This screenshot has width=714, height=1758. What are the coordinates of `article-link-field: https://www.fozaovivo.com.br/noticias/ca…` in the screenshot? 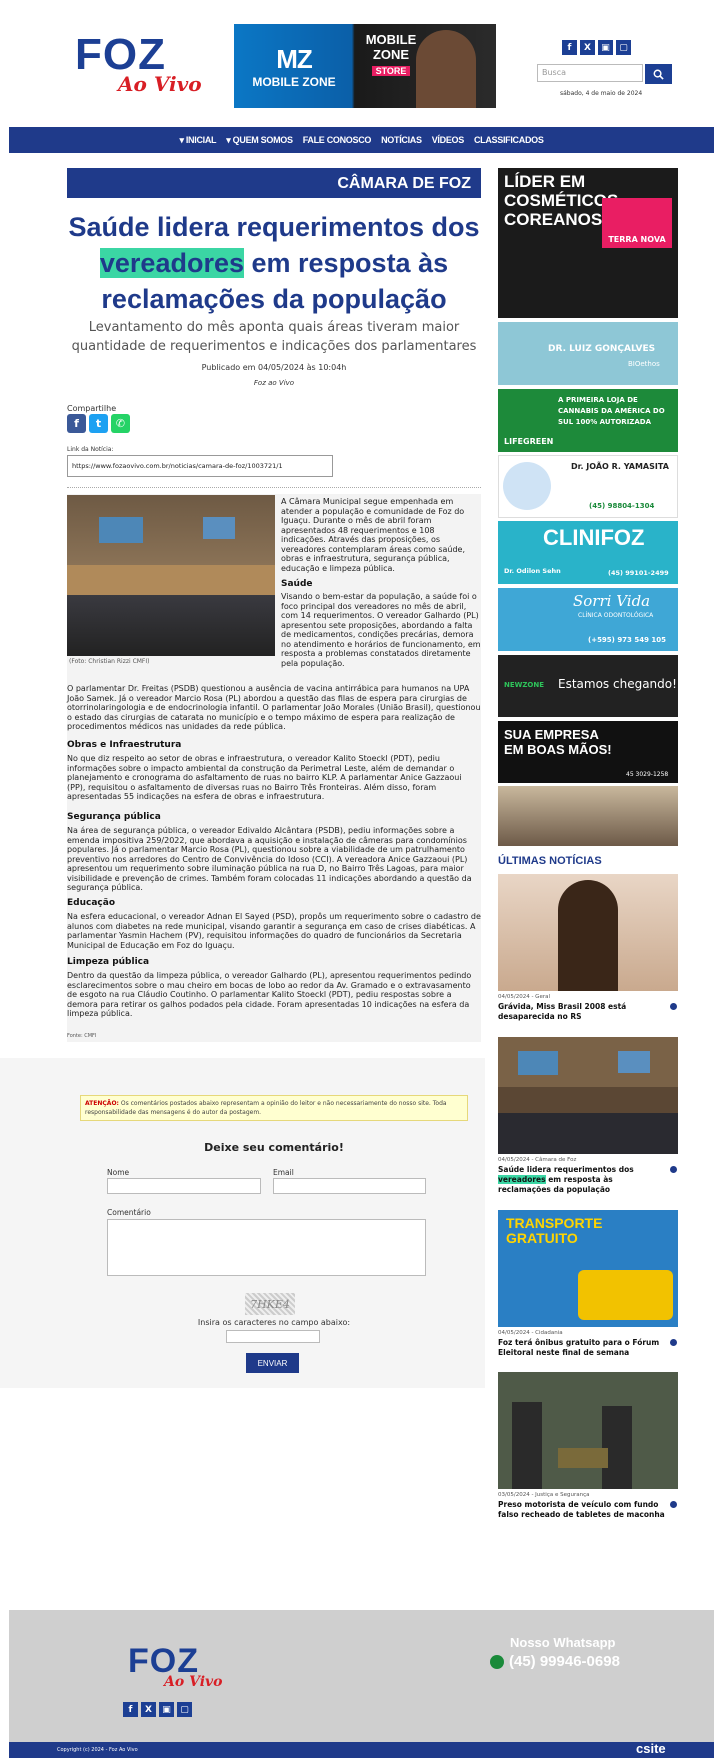 It's located at (200, 466).